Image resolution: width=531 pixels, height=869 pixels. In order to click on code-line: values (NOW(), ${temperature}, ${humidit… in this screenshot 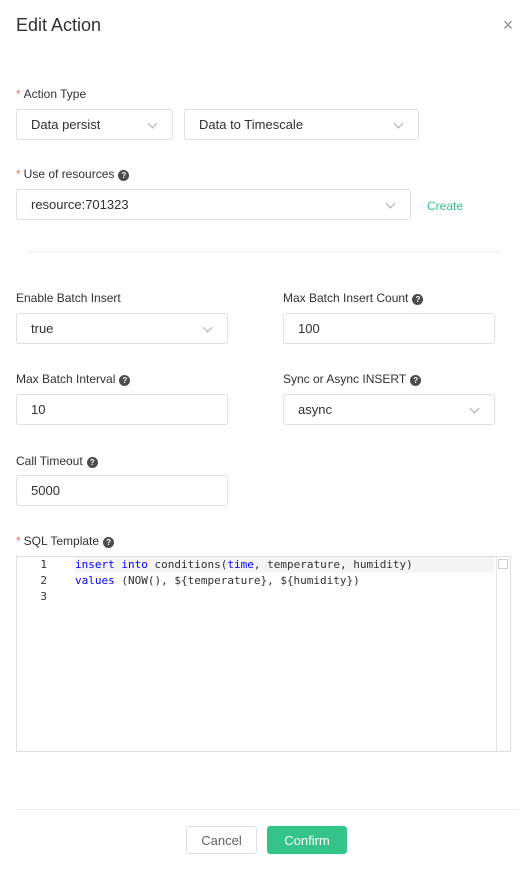, I will do `click(284, 581)`.